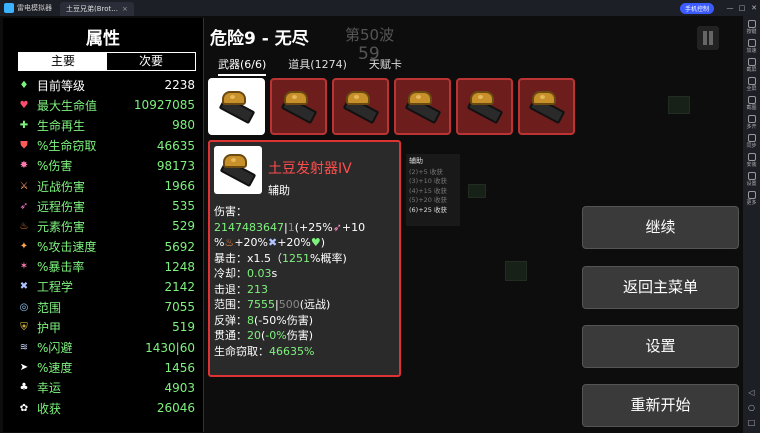 Image resolution: width=760 pixels, height=433 pixels. I want to click on capture-icon, so click(751, 62).